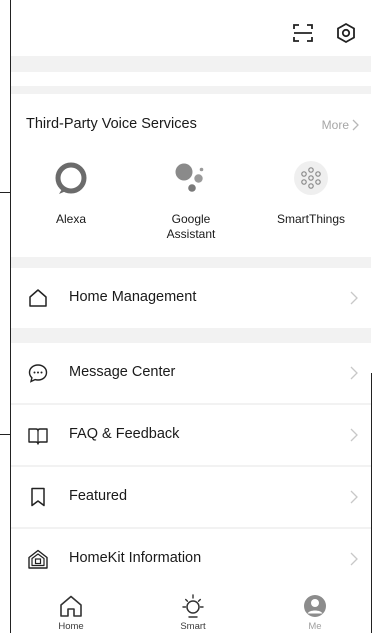 This screenshot has width=372, height=633. I want to click on tab-me: Me, so click(315, 612).